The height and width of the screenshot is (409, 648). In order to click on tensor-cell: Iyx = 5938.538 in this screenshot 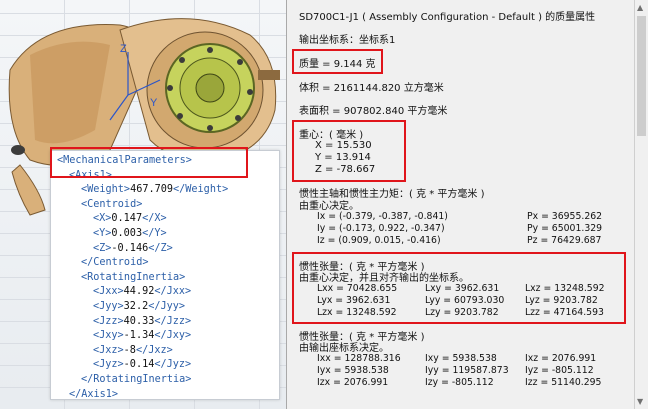, I will do `click(353, 370)`.